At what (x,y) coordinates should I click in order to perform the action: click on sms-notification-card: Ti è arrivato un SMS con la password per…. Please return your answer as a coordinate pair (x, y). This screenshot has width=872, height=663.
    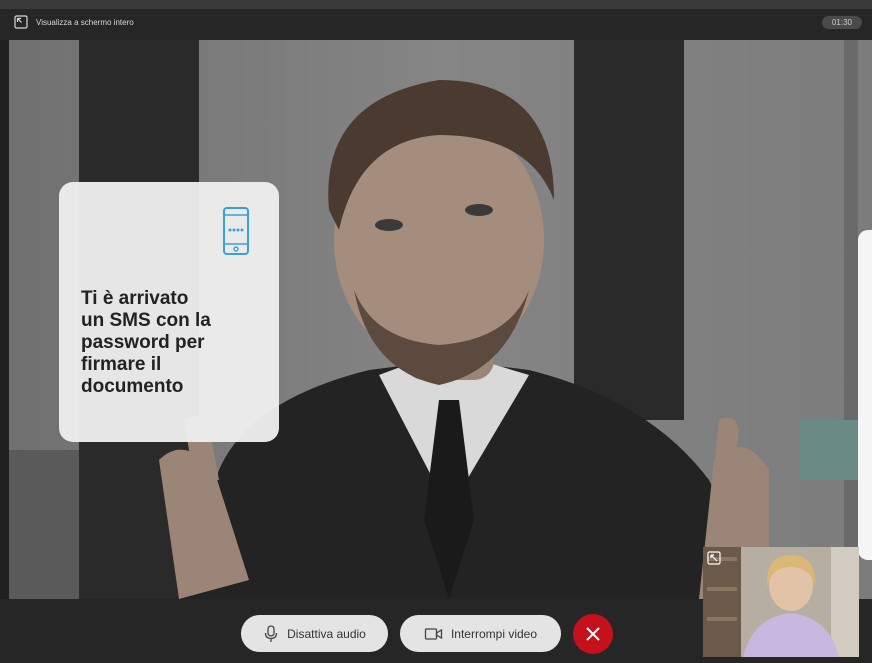
    Looking at the image, I should click on (169, 312).